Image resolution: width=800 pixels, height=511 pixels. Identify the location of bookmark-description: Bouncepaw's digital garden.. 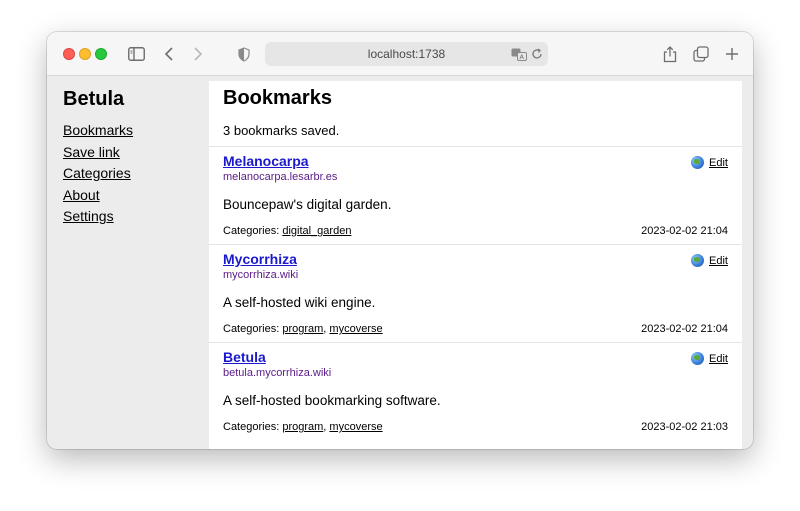
(307, 204).